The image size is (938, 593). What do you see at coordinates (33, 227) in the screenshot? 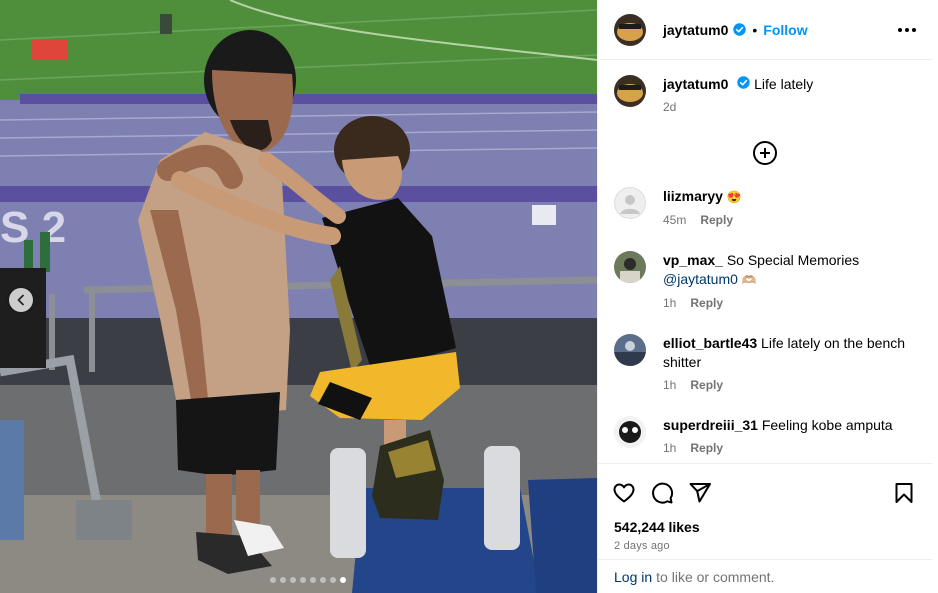
I see `svg-text: S 2` at bounding box center [33, 227].